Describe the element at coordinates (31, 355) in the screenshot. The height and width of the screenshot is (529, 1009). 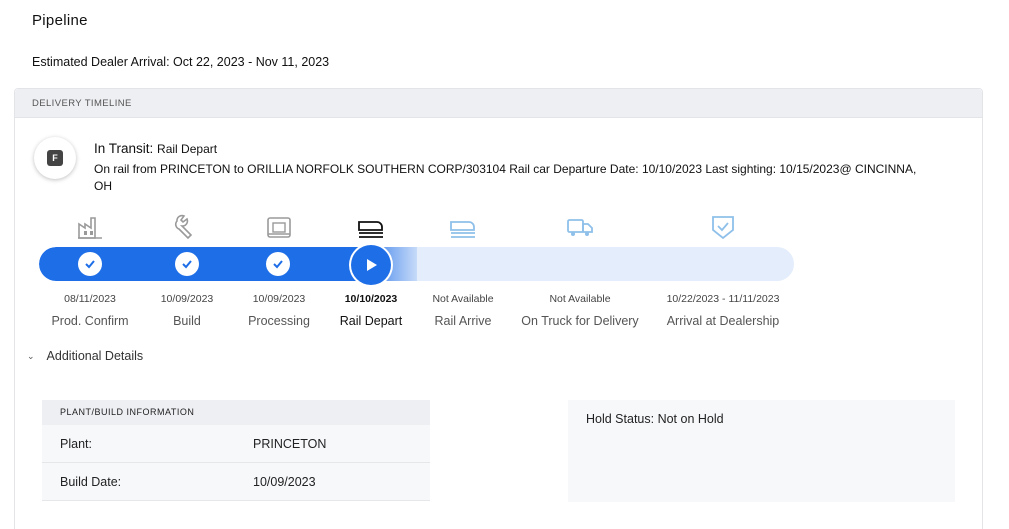
I see `chevron-down-icon: ⌄` at that location.